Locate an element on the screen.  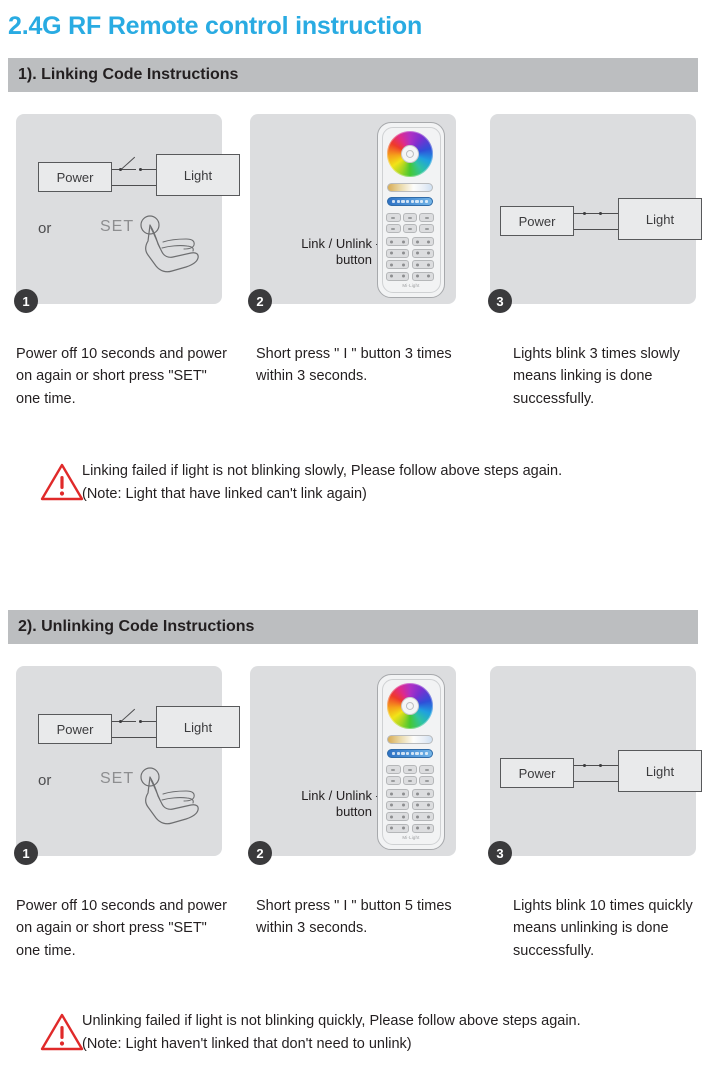
or-label: or is located at coordinates (45, 780).